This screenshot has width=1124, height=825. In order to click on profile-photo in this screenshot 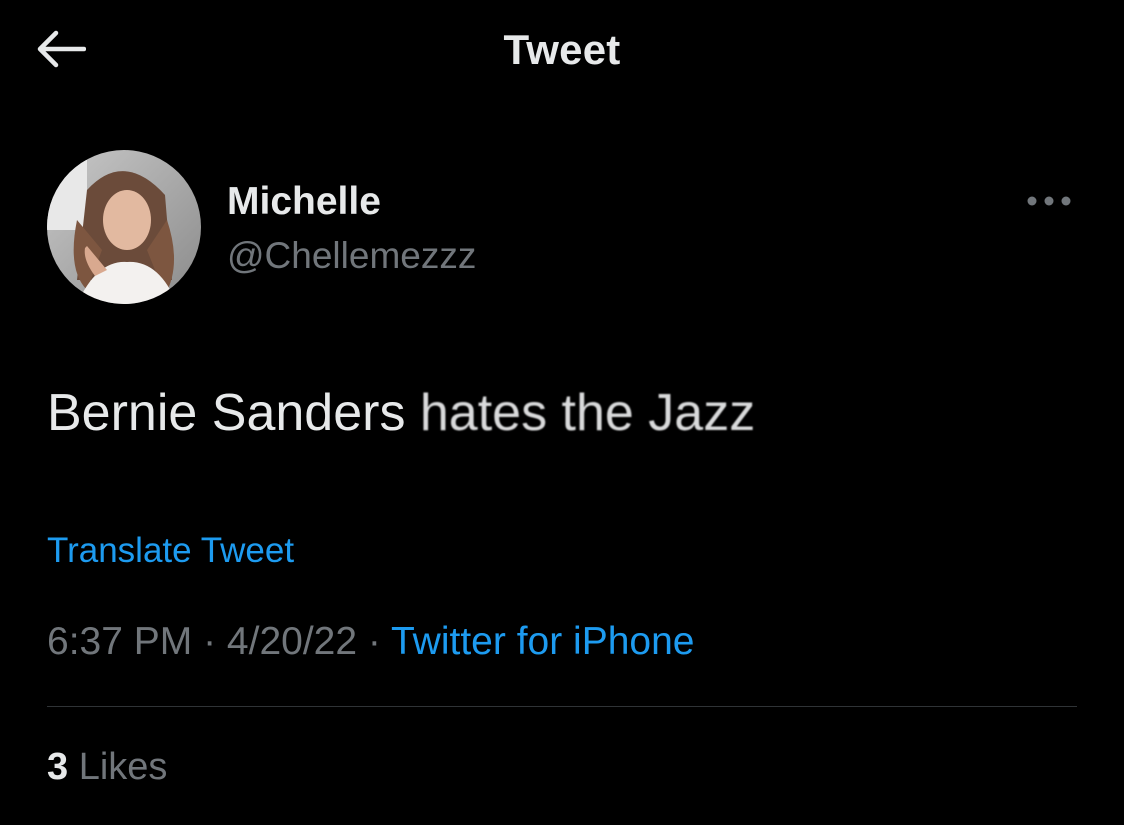, I will do `click(124, 227)`.